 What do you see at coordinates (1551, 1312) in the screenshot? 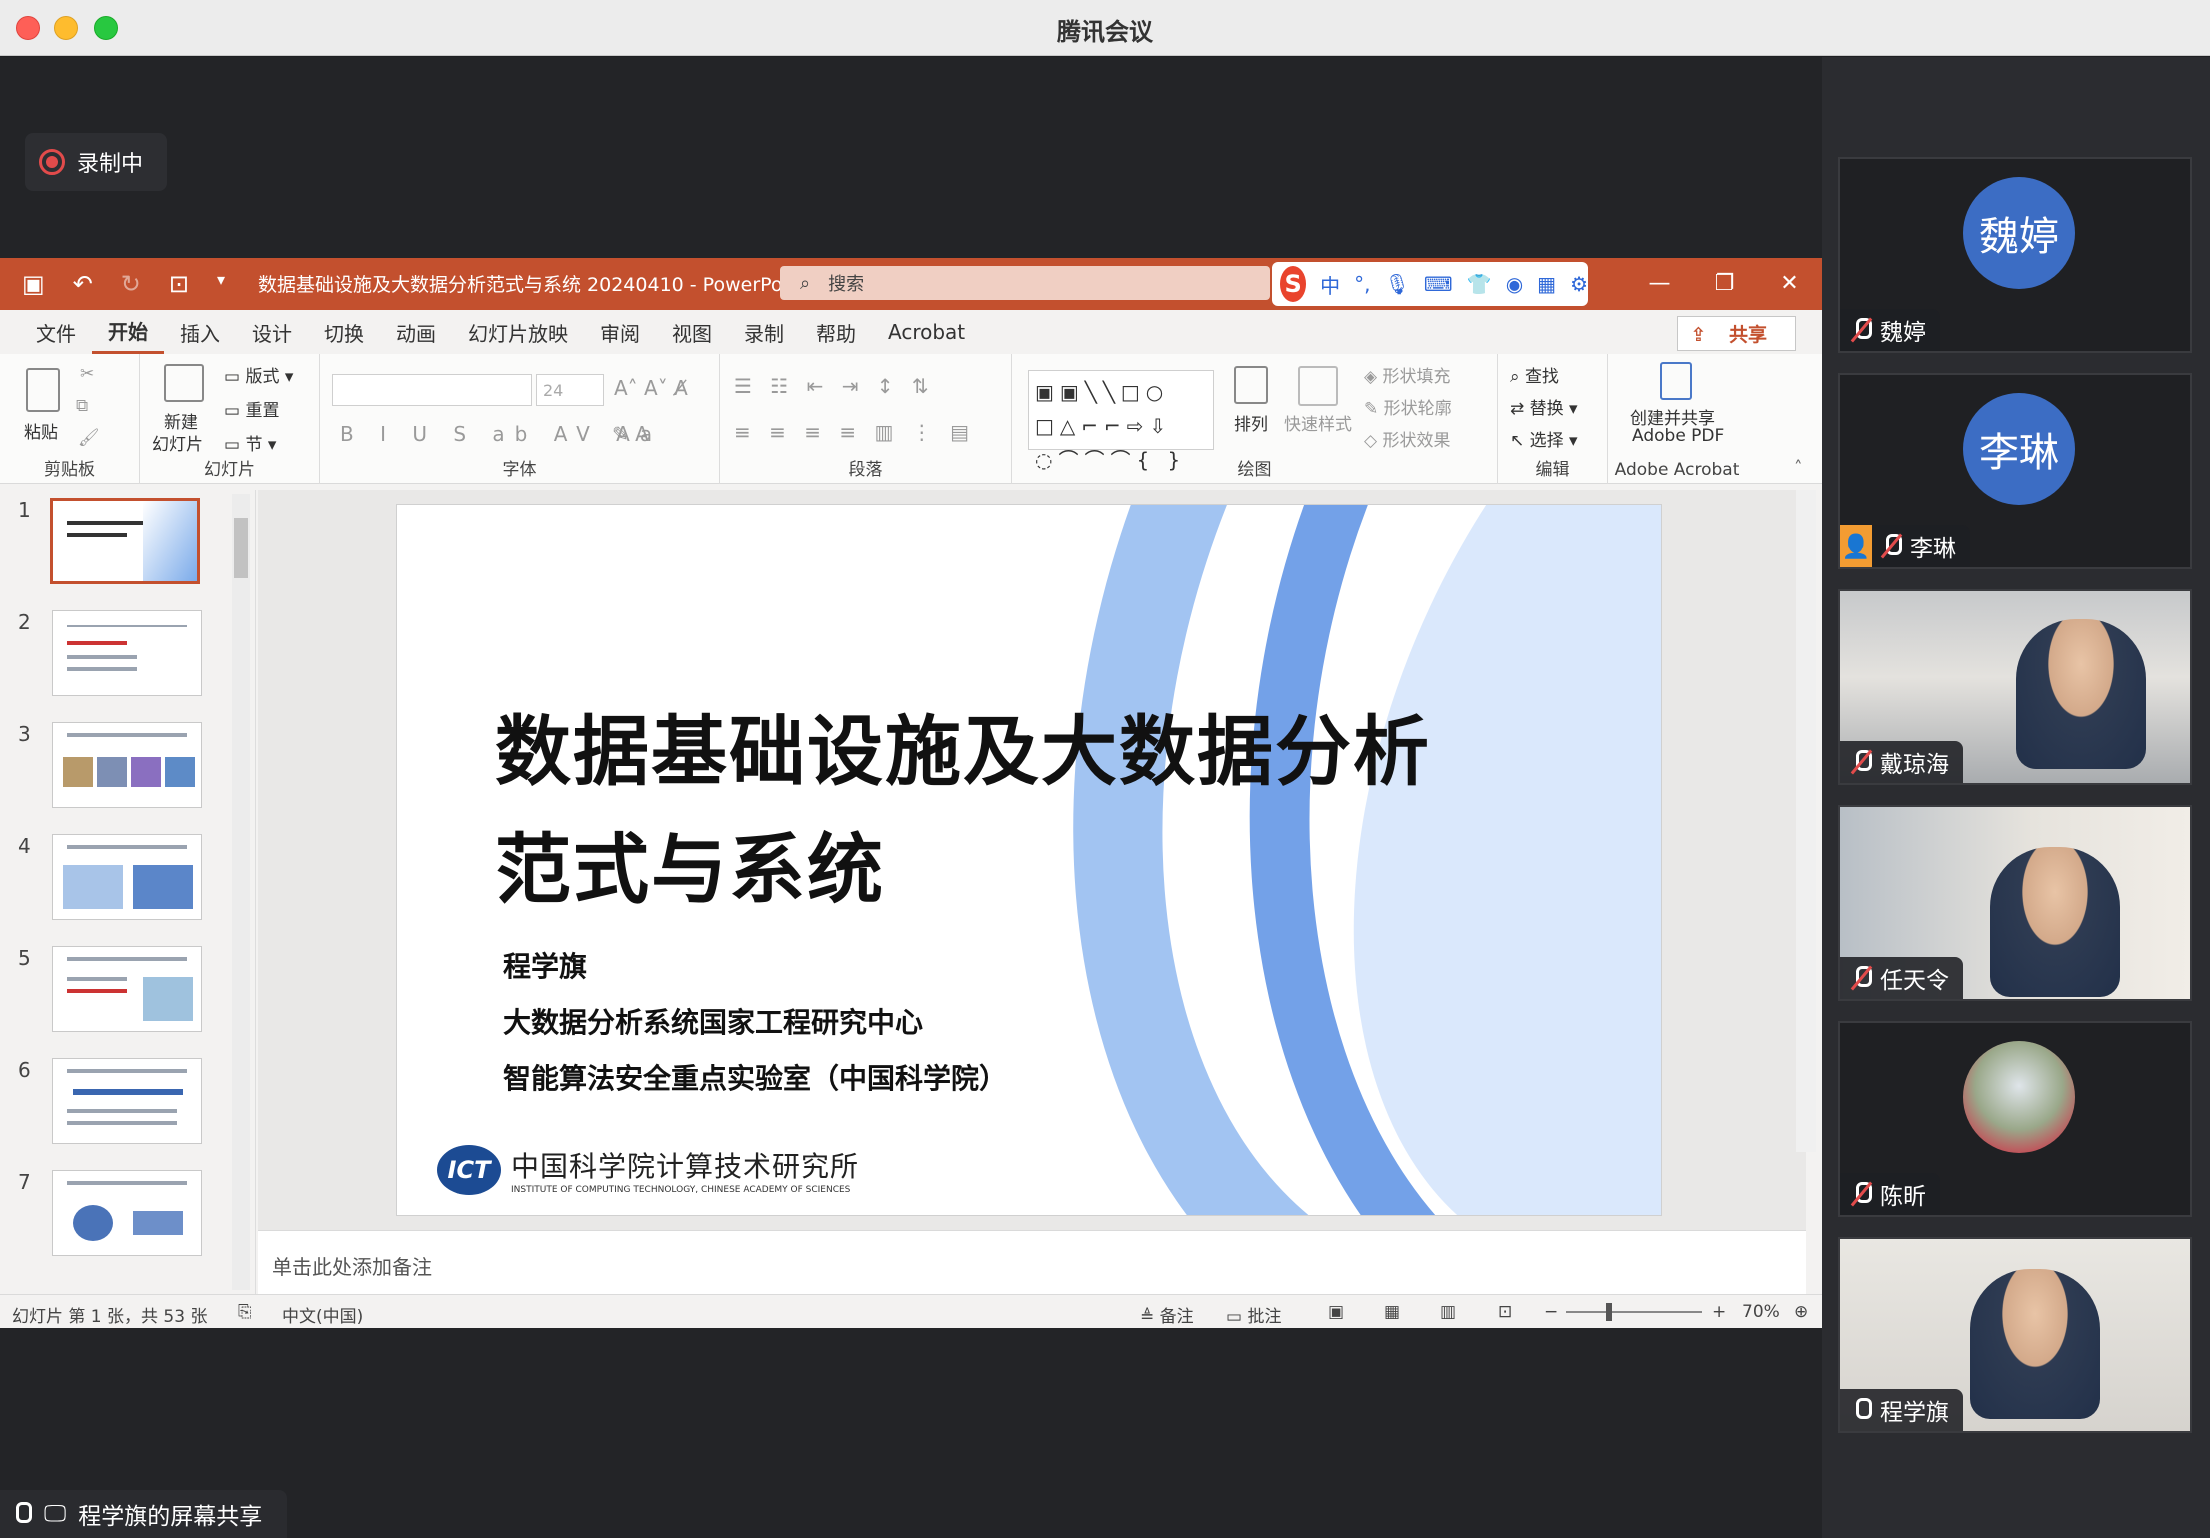
I see `zoom-out-icon: −` at bounding box center [1551, 1312].